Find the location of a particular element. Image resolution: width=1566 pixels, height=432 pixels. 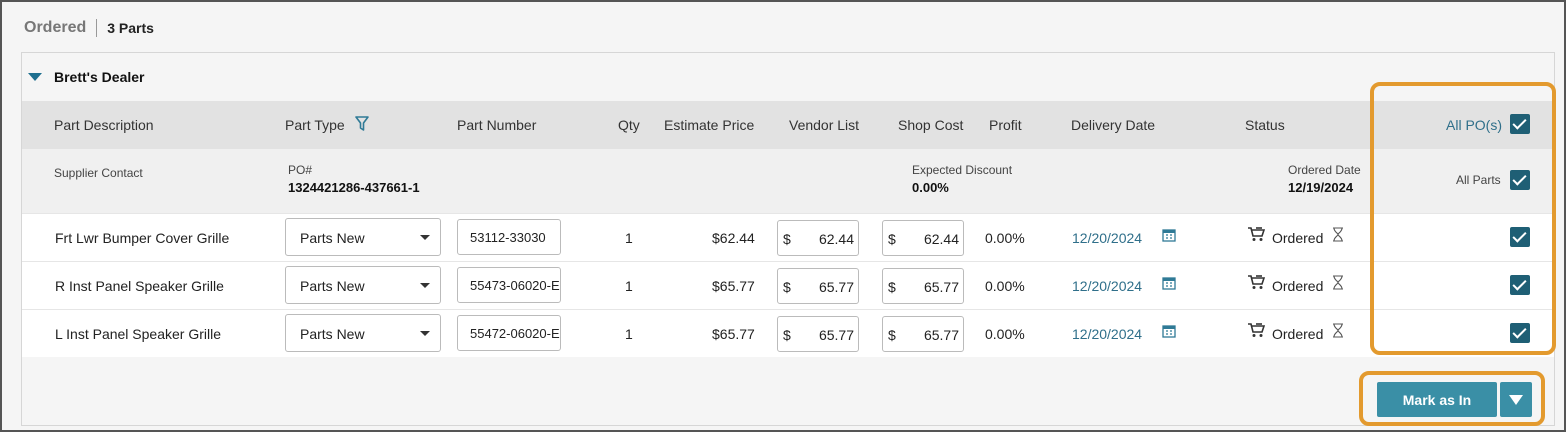

mark-as-in-highlight is located at coordinates (1452, 398).